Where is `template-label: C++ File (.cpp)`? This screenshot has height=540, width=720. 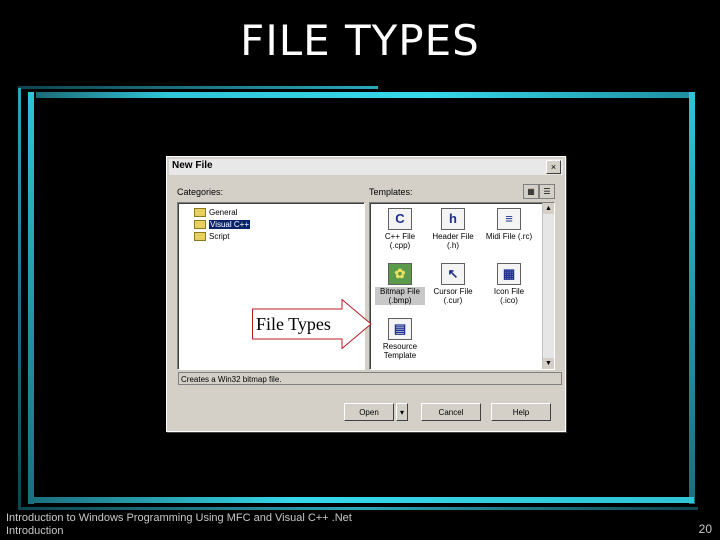
template-label: C++ File (.cpp) is located at coordinates (400, 241).